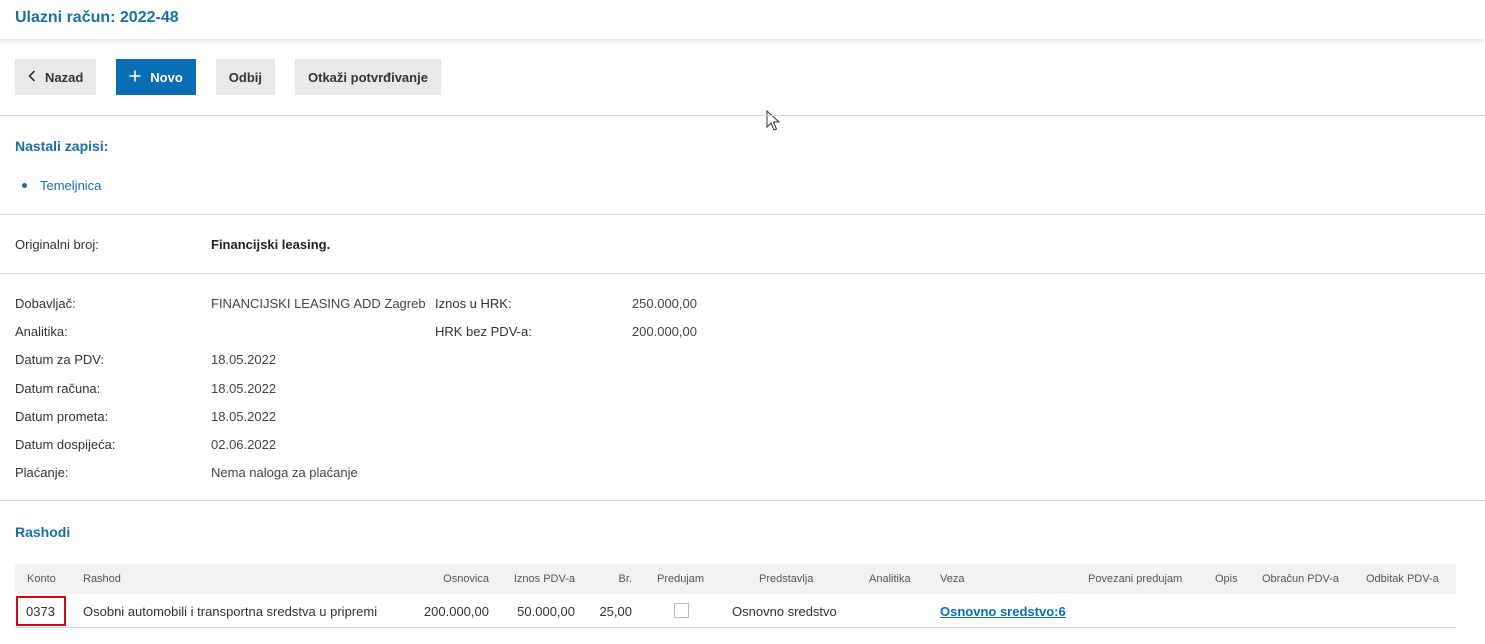 Image resolution: width=1485 pixels, height=644 pixels. I want to click on mouse-cursor-icon, so click(773, 120).